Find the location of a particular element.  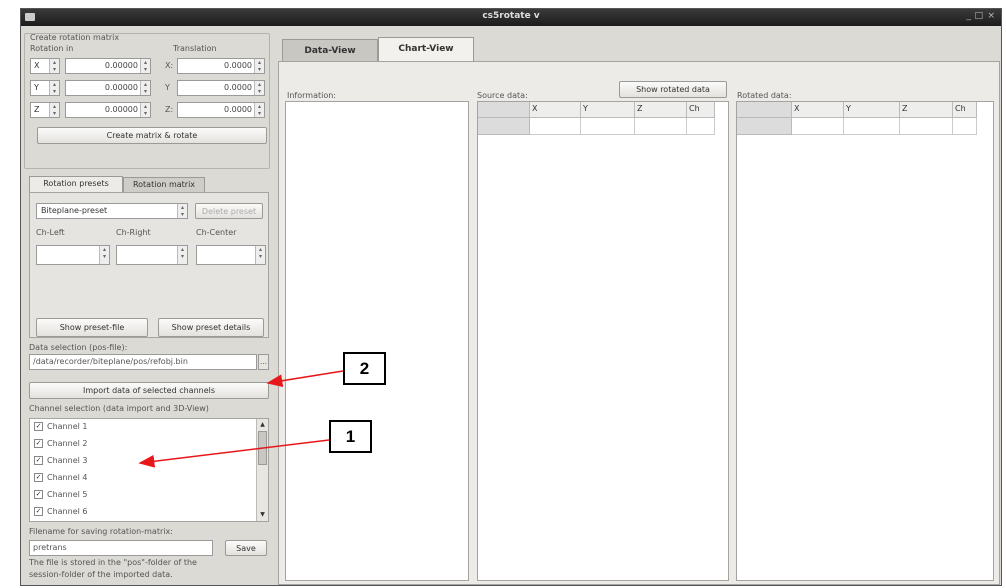

callout-box-2: 2 is located at coordinates (364, 368).